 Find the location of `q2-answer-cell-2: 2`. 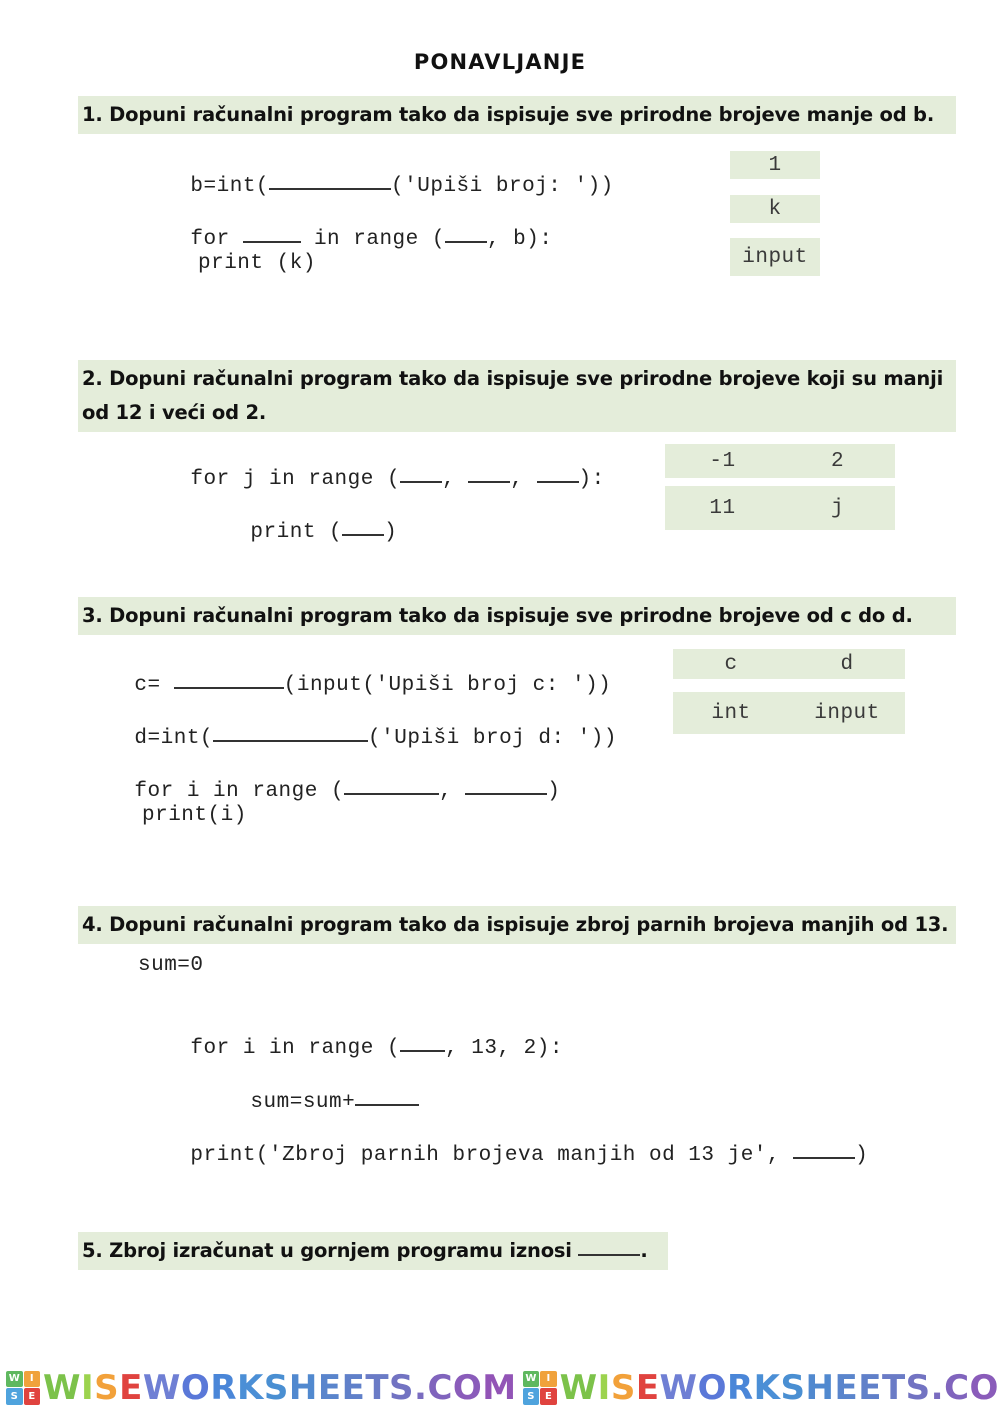

q2-answer-cell-2: 2 is located at coordinates (837, 461).